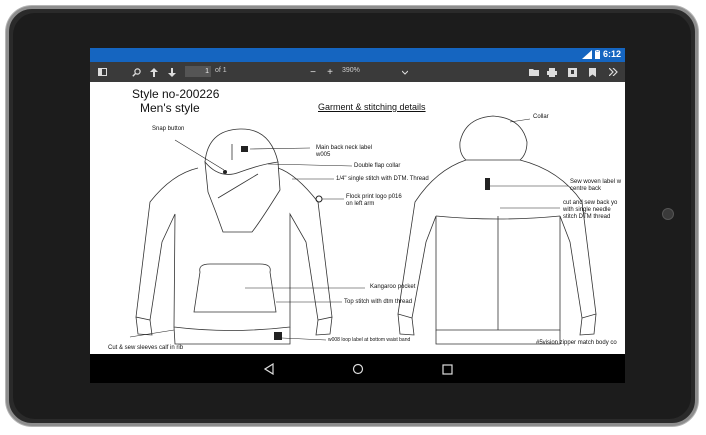 The height and width of the screenshot is (435, 706). I want to click on chevron-down-icon, so click(405, 72).